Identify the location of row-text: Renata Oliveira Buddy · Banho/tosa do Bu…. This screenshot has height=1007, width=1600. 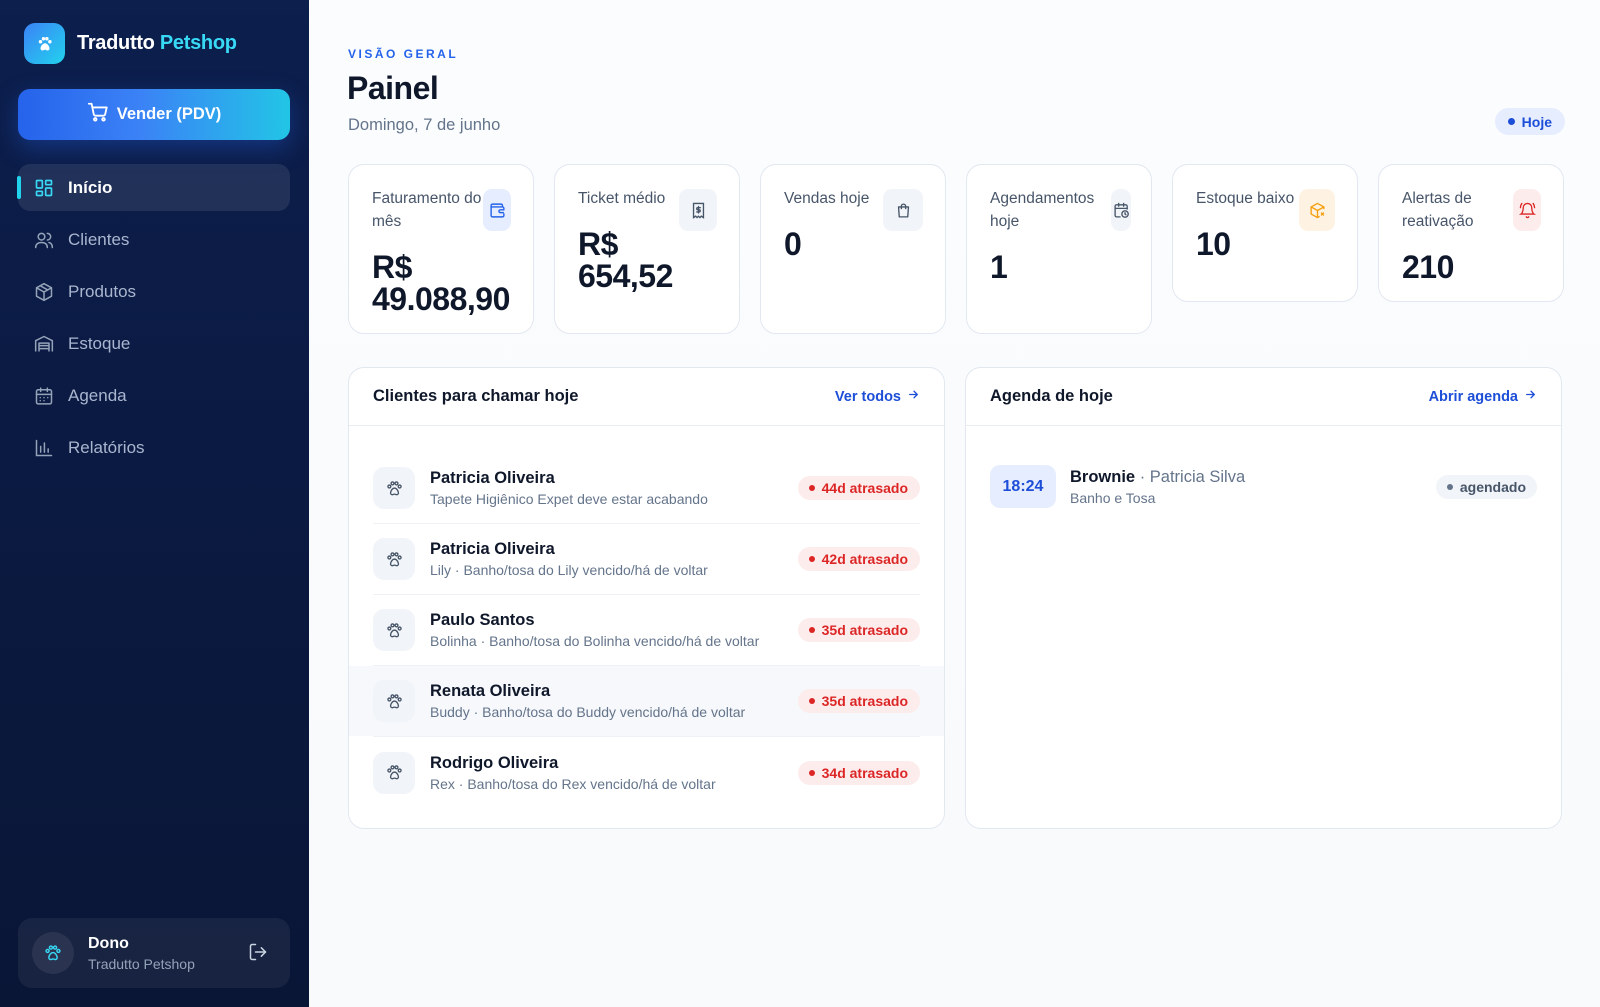
(614, 701).